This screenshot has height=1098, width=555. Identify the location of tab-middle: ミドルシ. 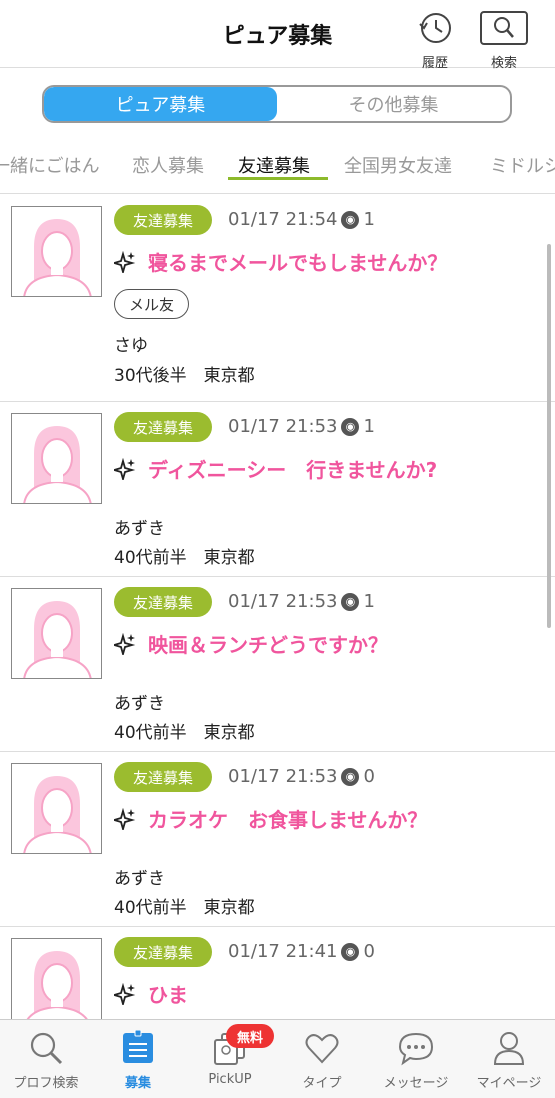
(522, 165).